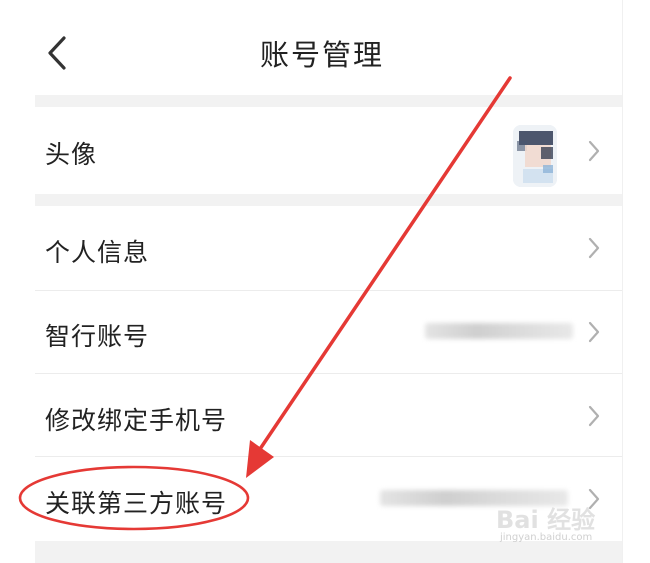 The height and width of the screenshot is (563, 650). Describe the element at coordinates (328, 248) in the screenshot. I see `row-personal-info: 个人信息` at that location.